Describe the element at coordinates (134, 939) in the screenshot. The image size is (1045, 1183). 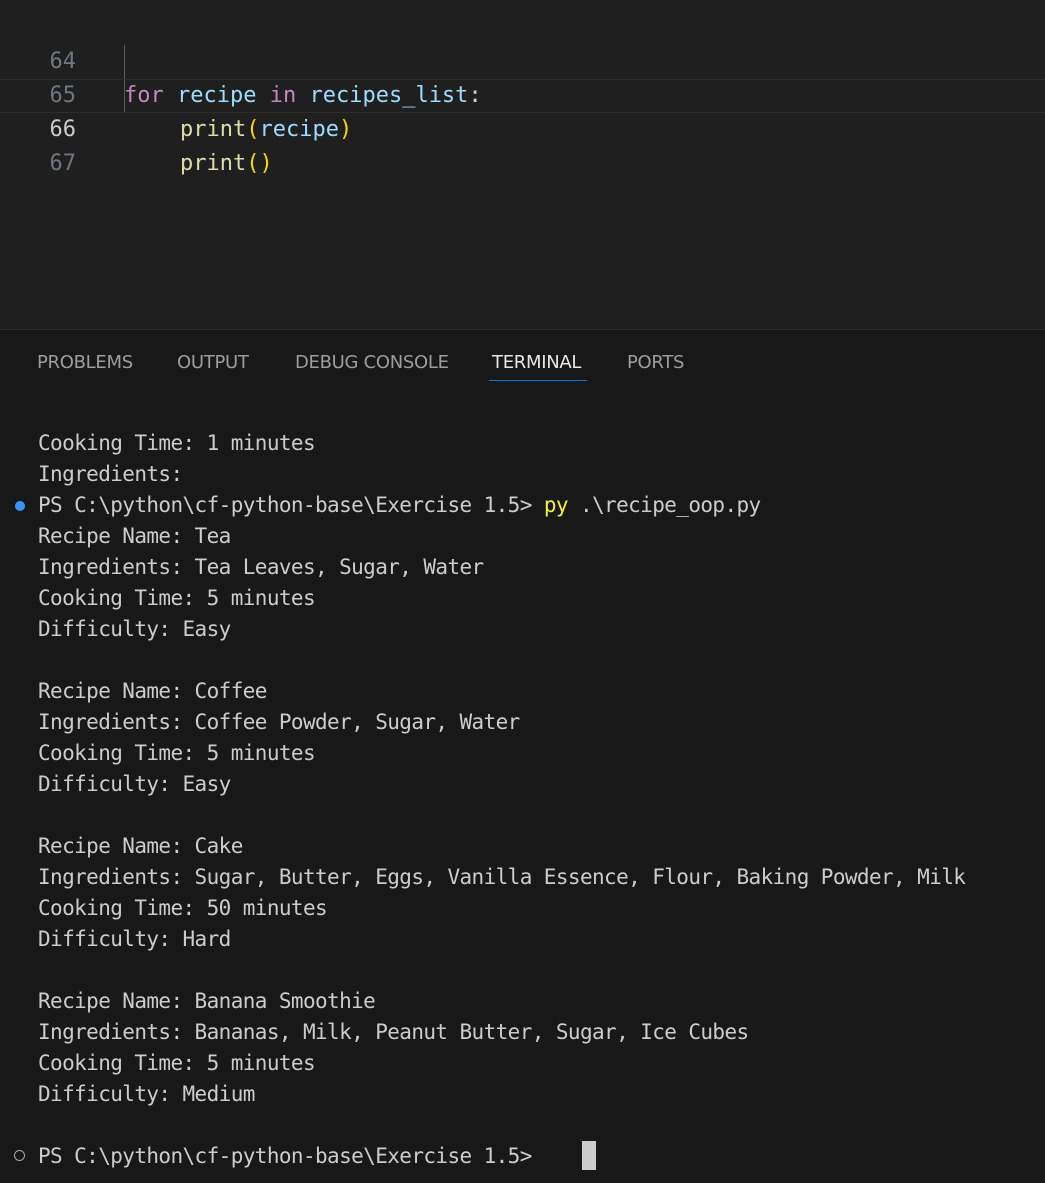
I see `terminal-line: Difficulty: Hard` at that location.